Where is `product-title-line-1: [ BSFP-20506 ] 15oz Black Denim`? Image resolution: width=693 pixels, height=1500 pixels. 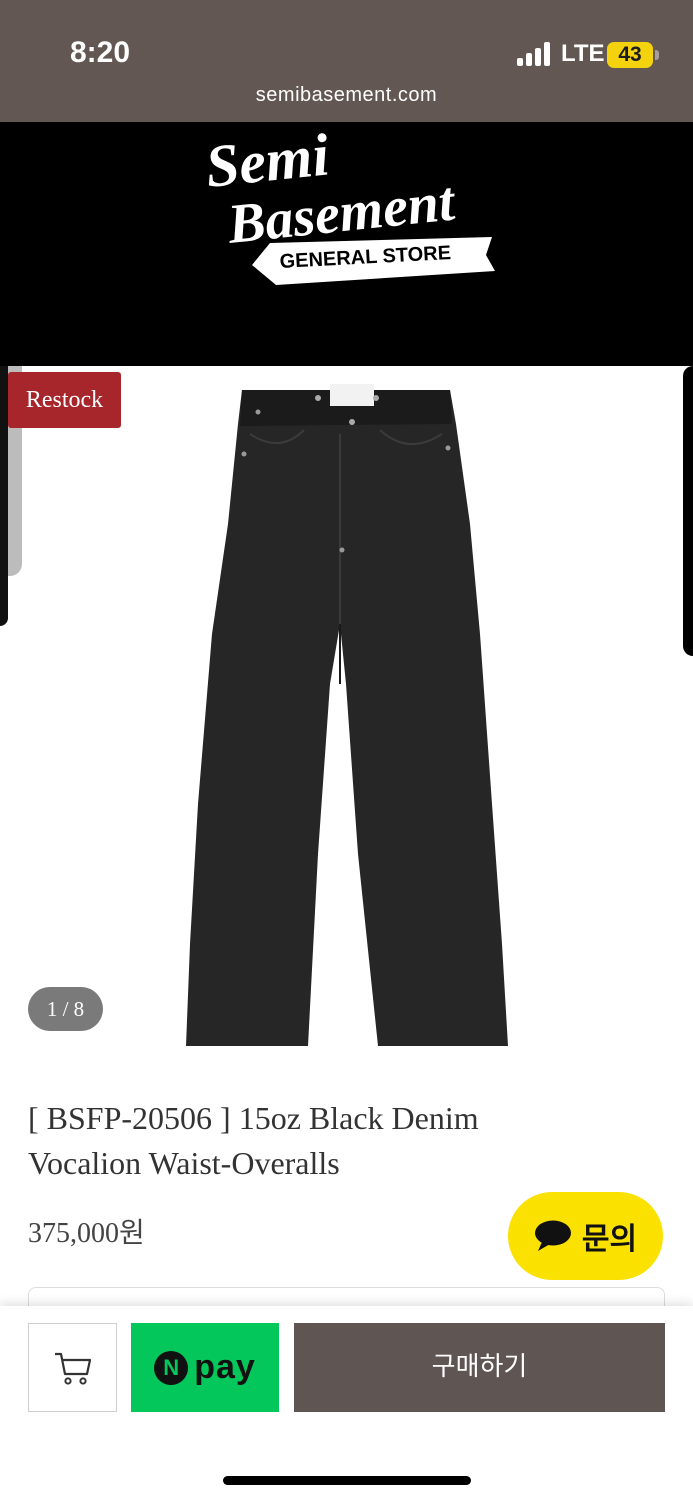
product-title-line-1: [ BSFP-20506 ] 15oz Black Denim is located at coordinates (253, 1118).